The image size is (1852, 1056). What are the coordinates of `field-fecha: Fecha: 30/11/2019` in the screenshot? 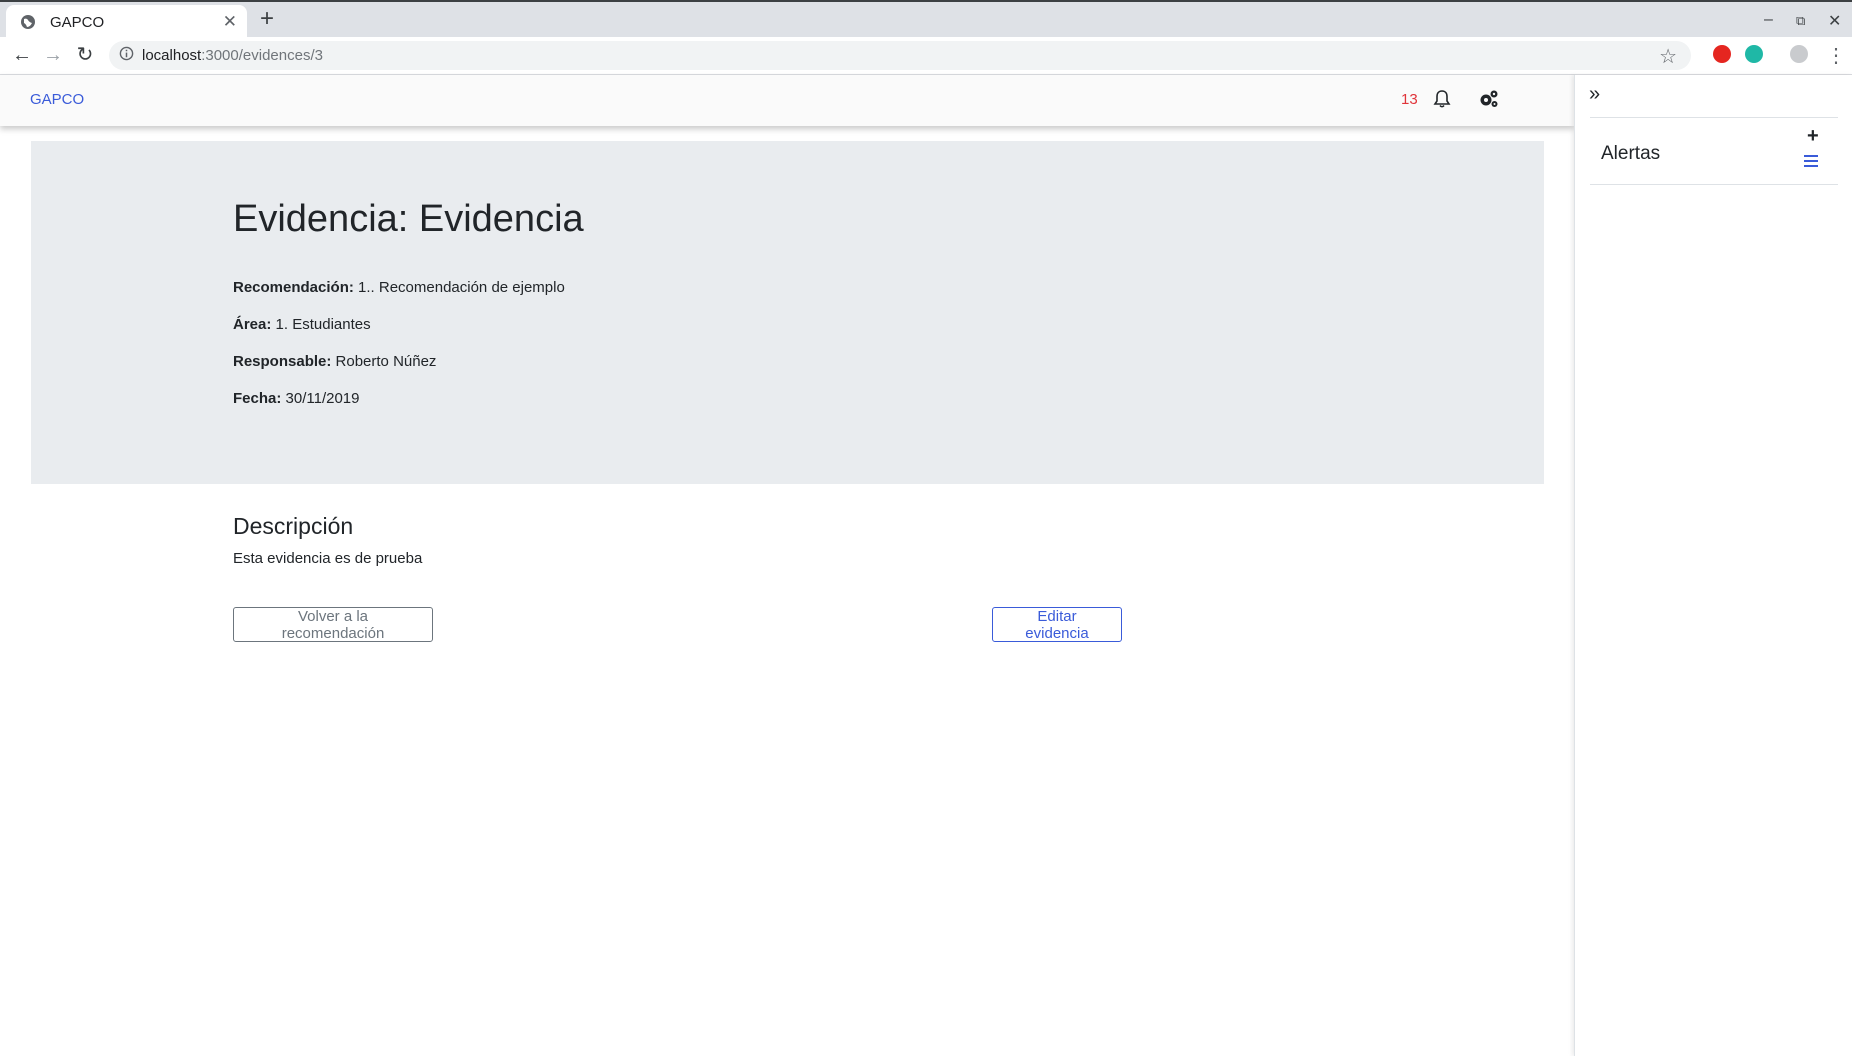 It's located at (296, 398).